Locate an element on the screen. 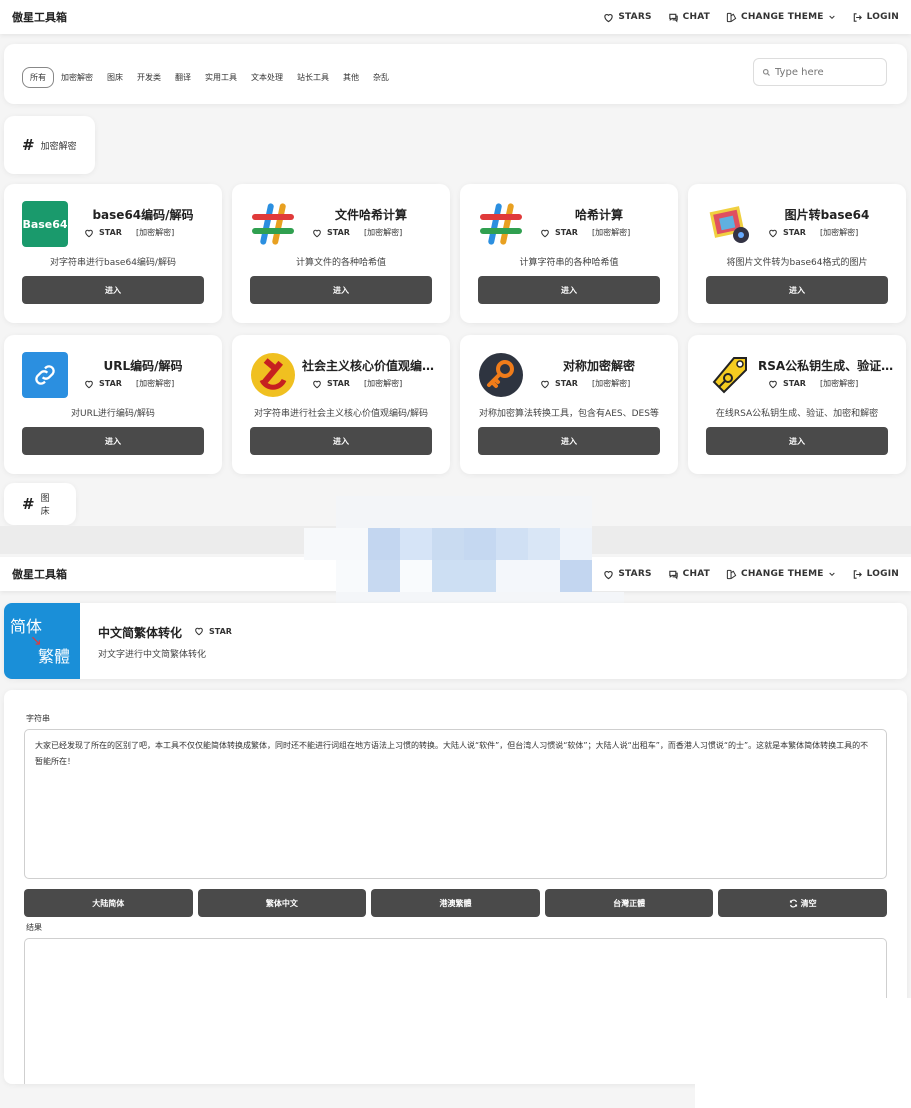  tool-desc: 计算文件的各种哈希值 is located at coordinates (340, 263).